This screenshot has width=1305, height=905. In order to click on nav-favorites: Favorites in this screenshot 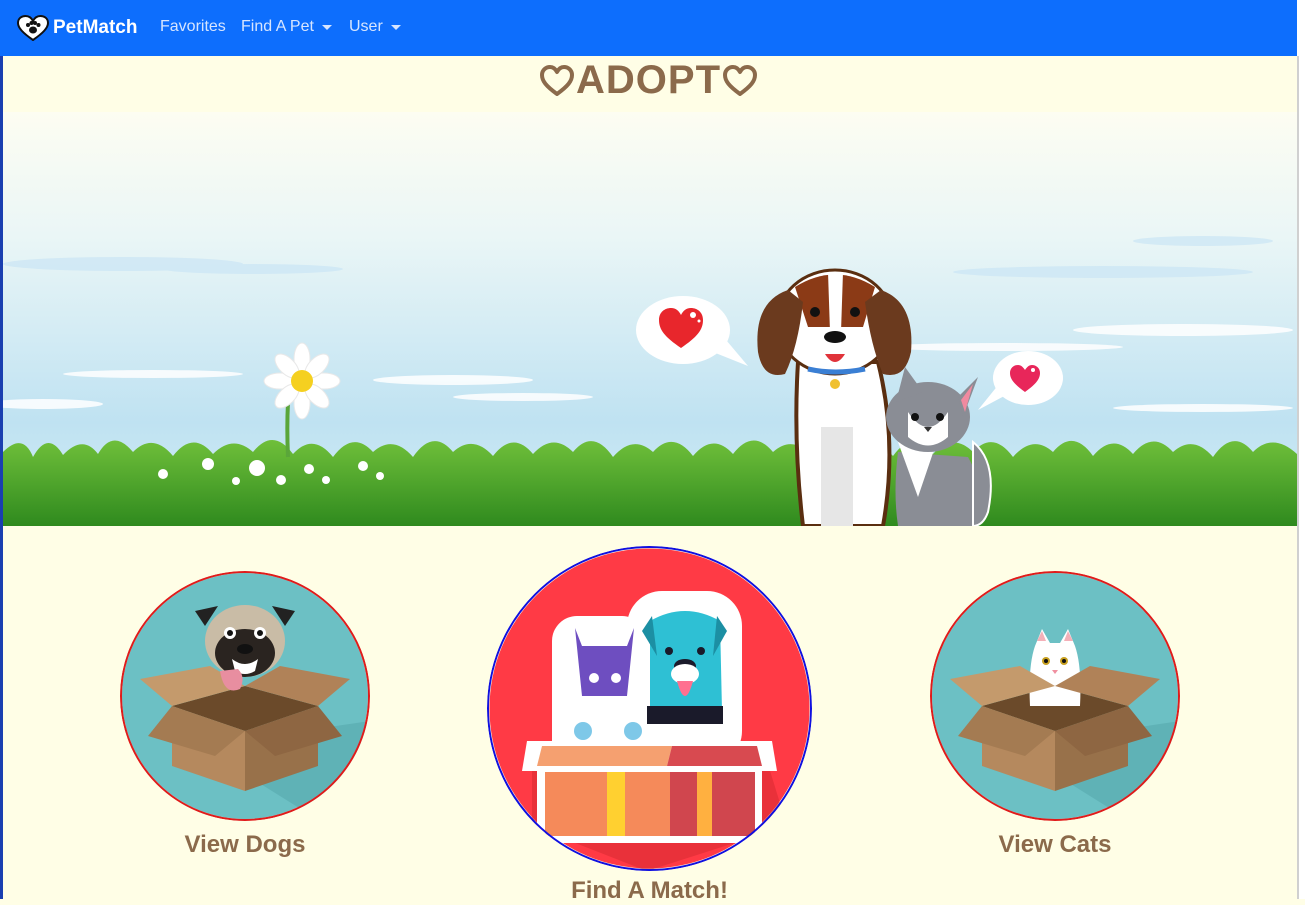, I will do `click(193, 27)`.